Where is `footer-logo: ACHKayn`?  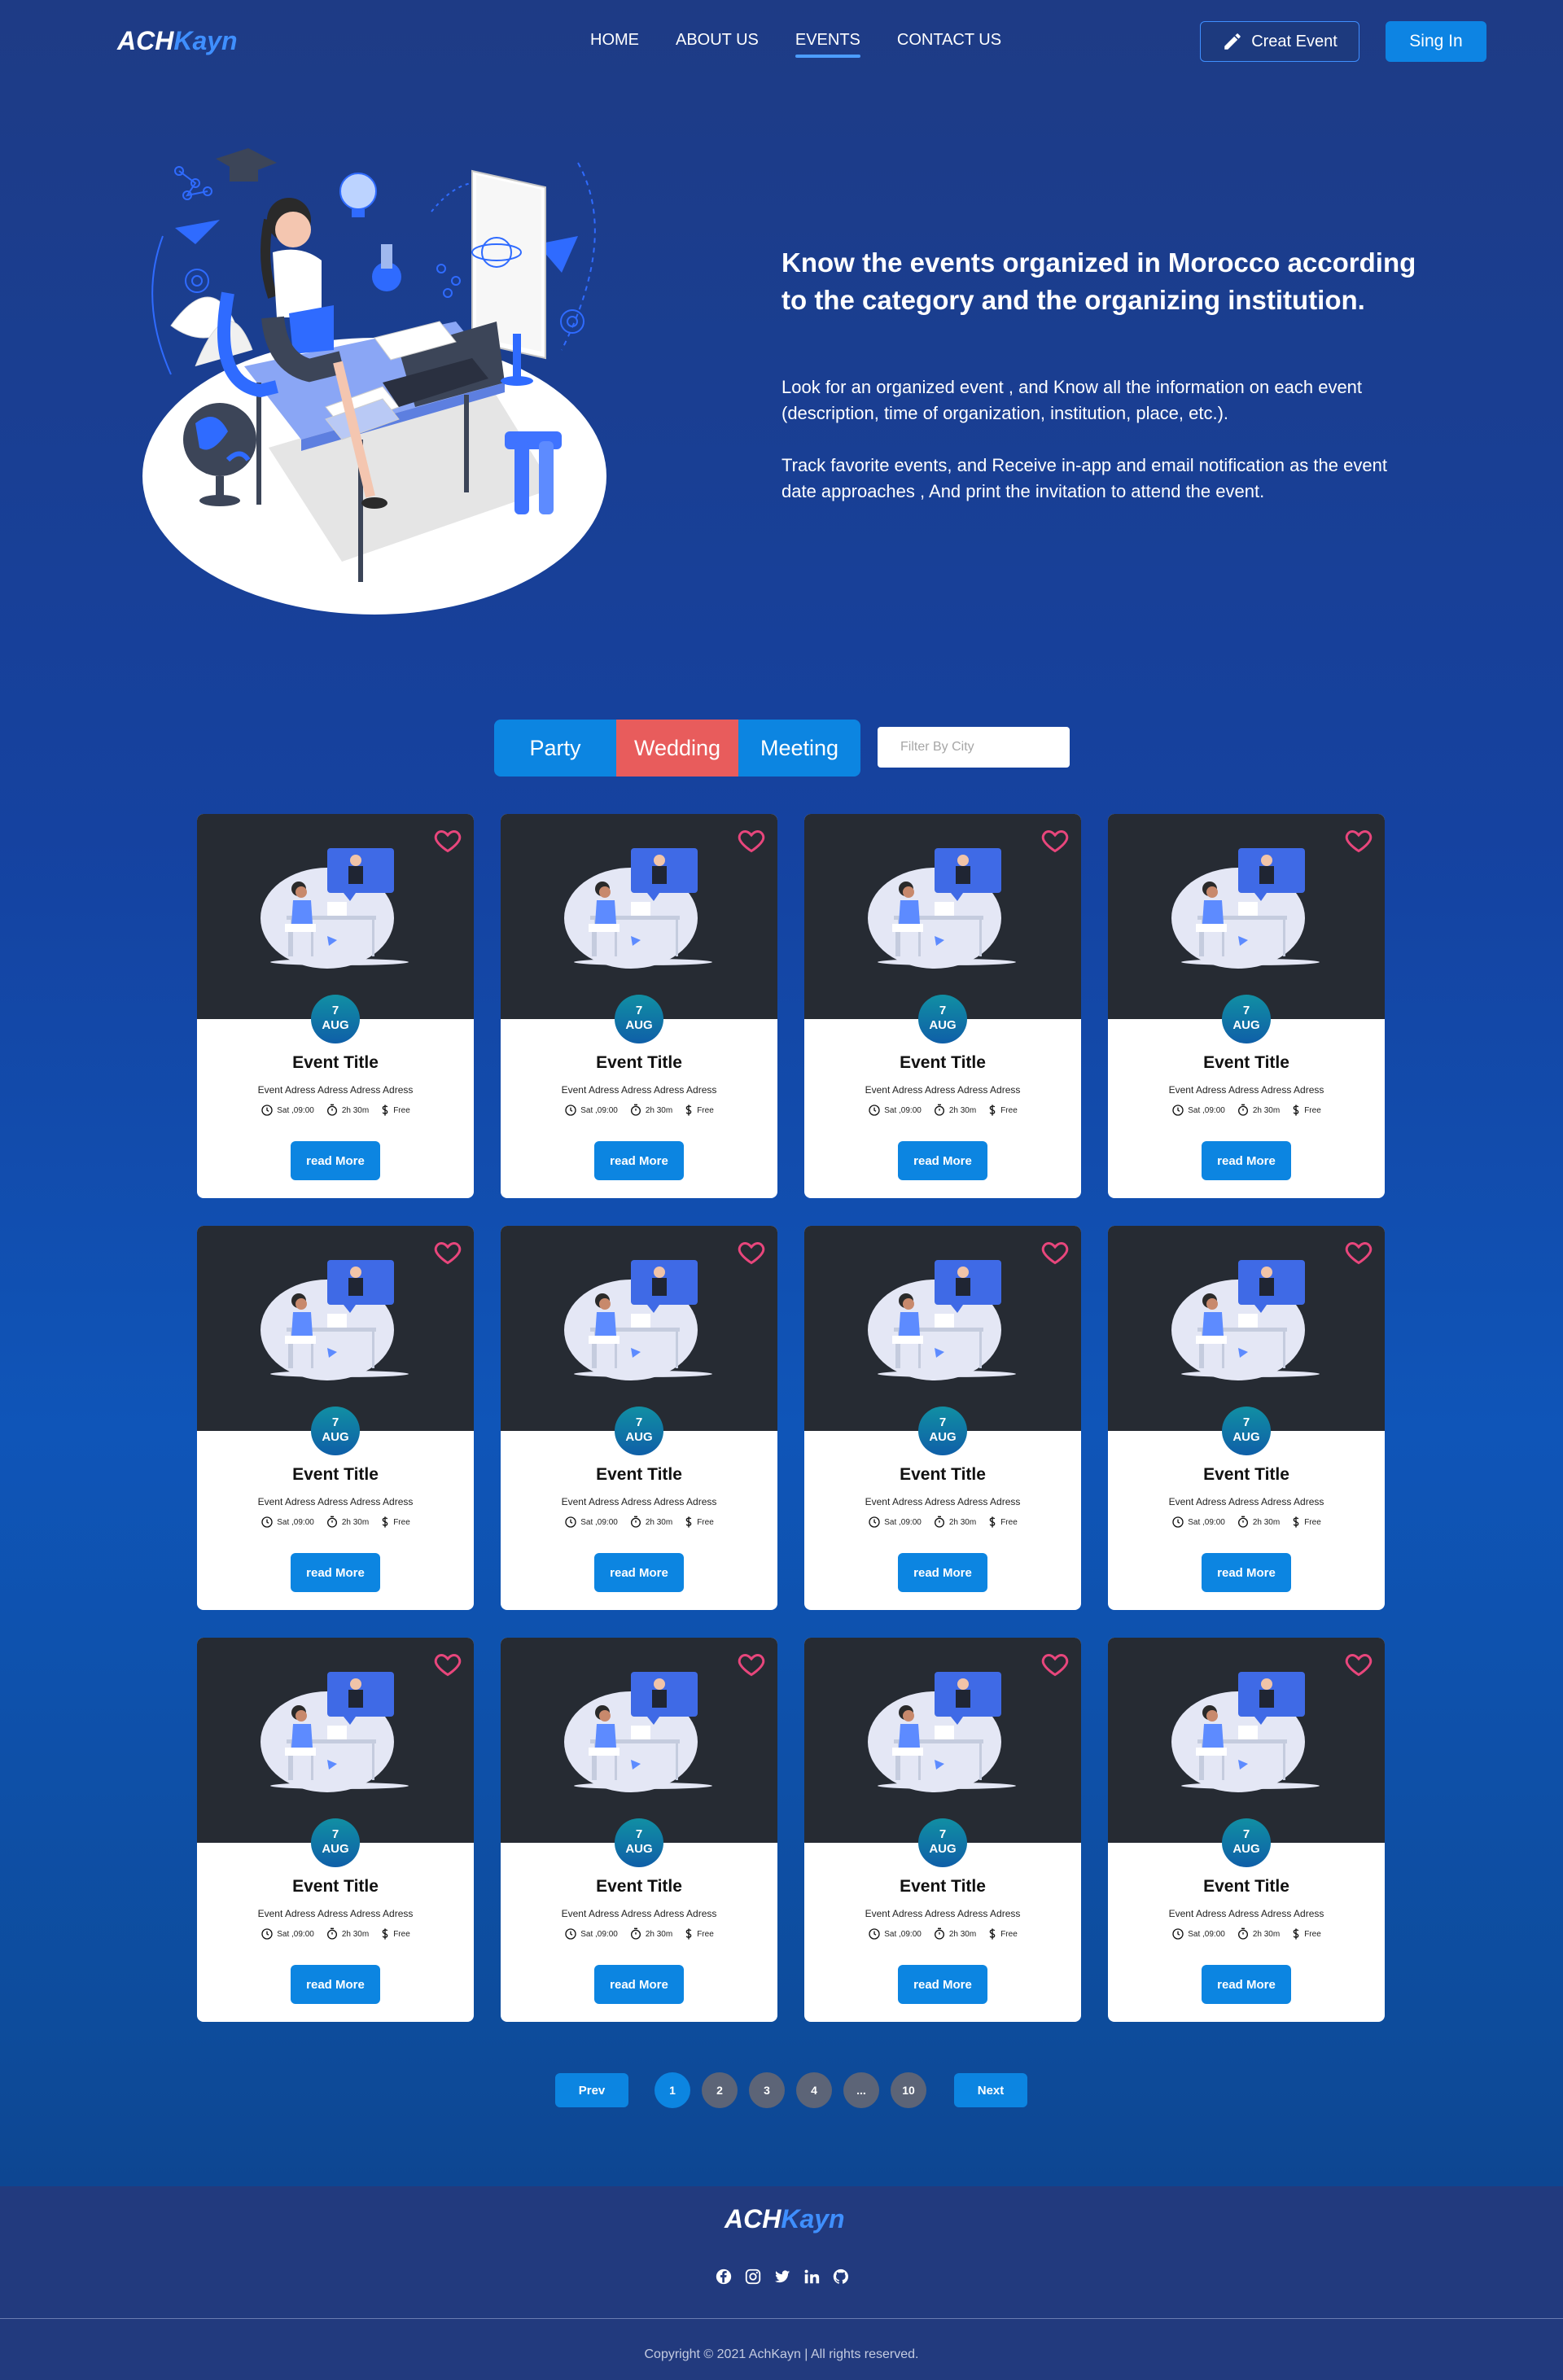
footer-logo: ACHKayn is located at coordinates (785, 2219).